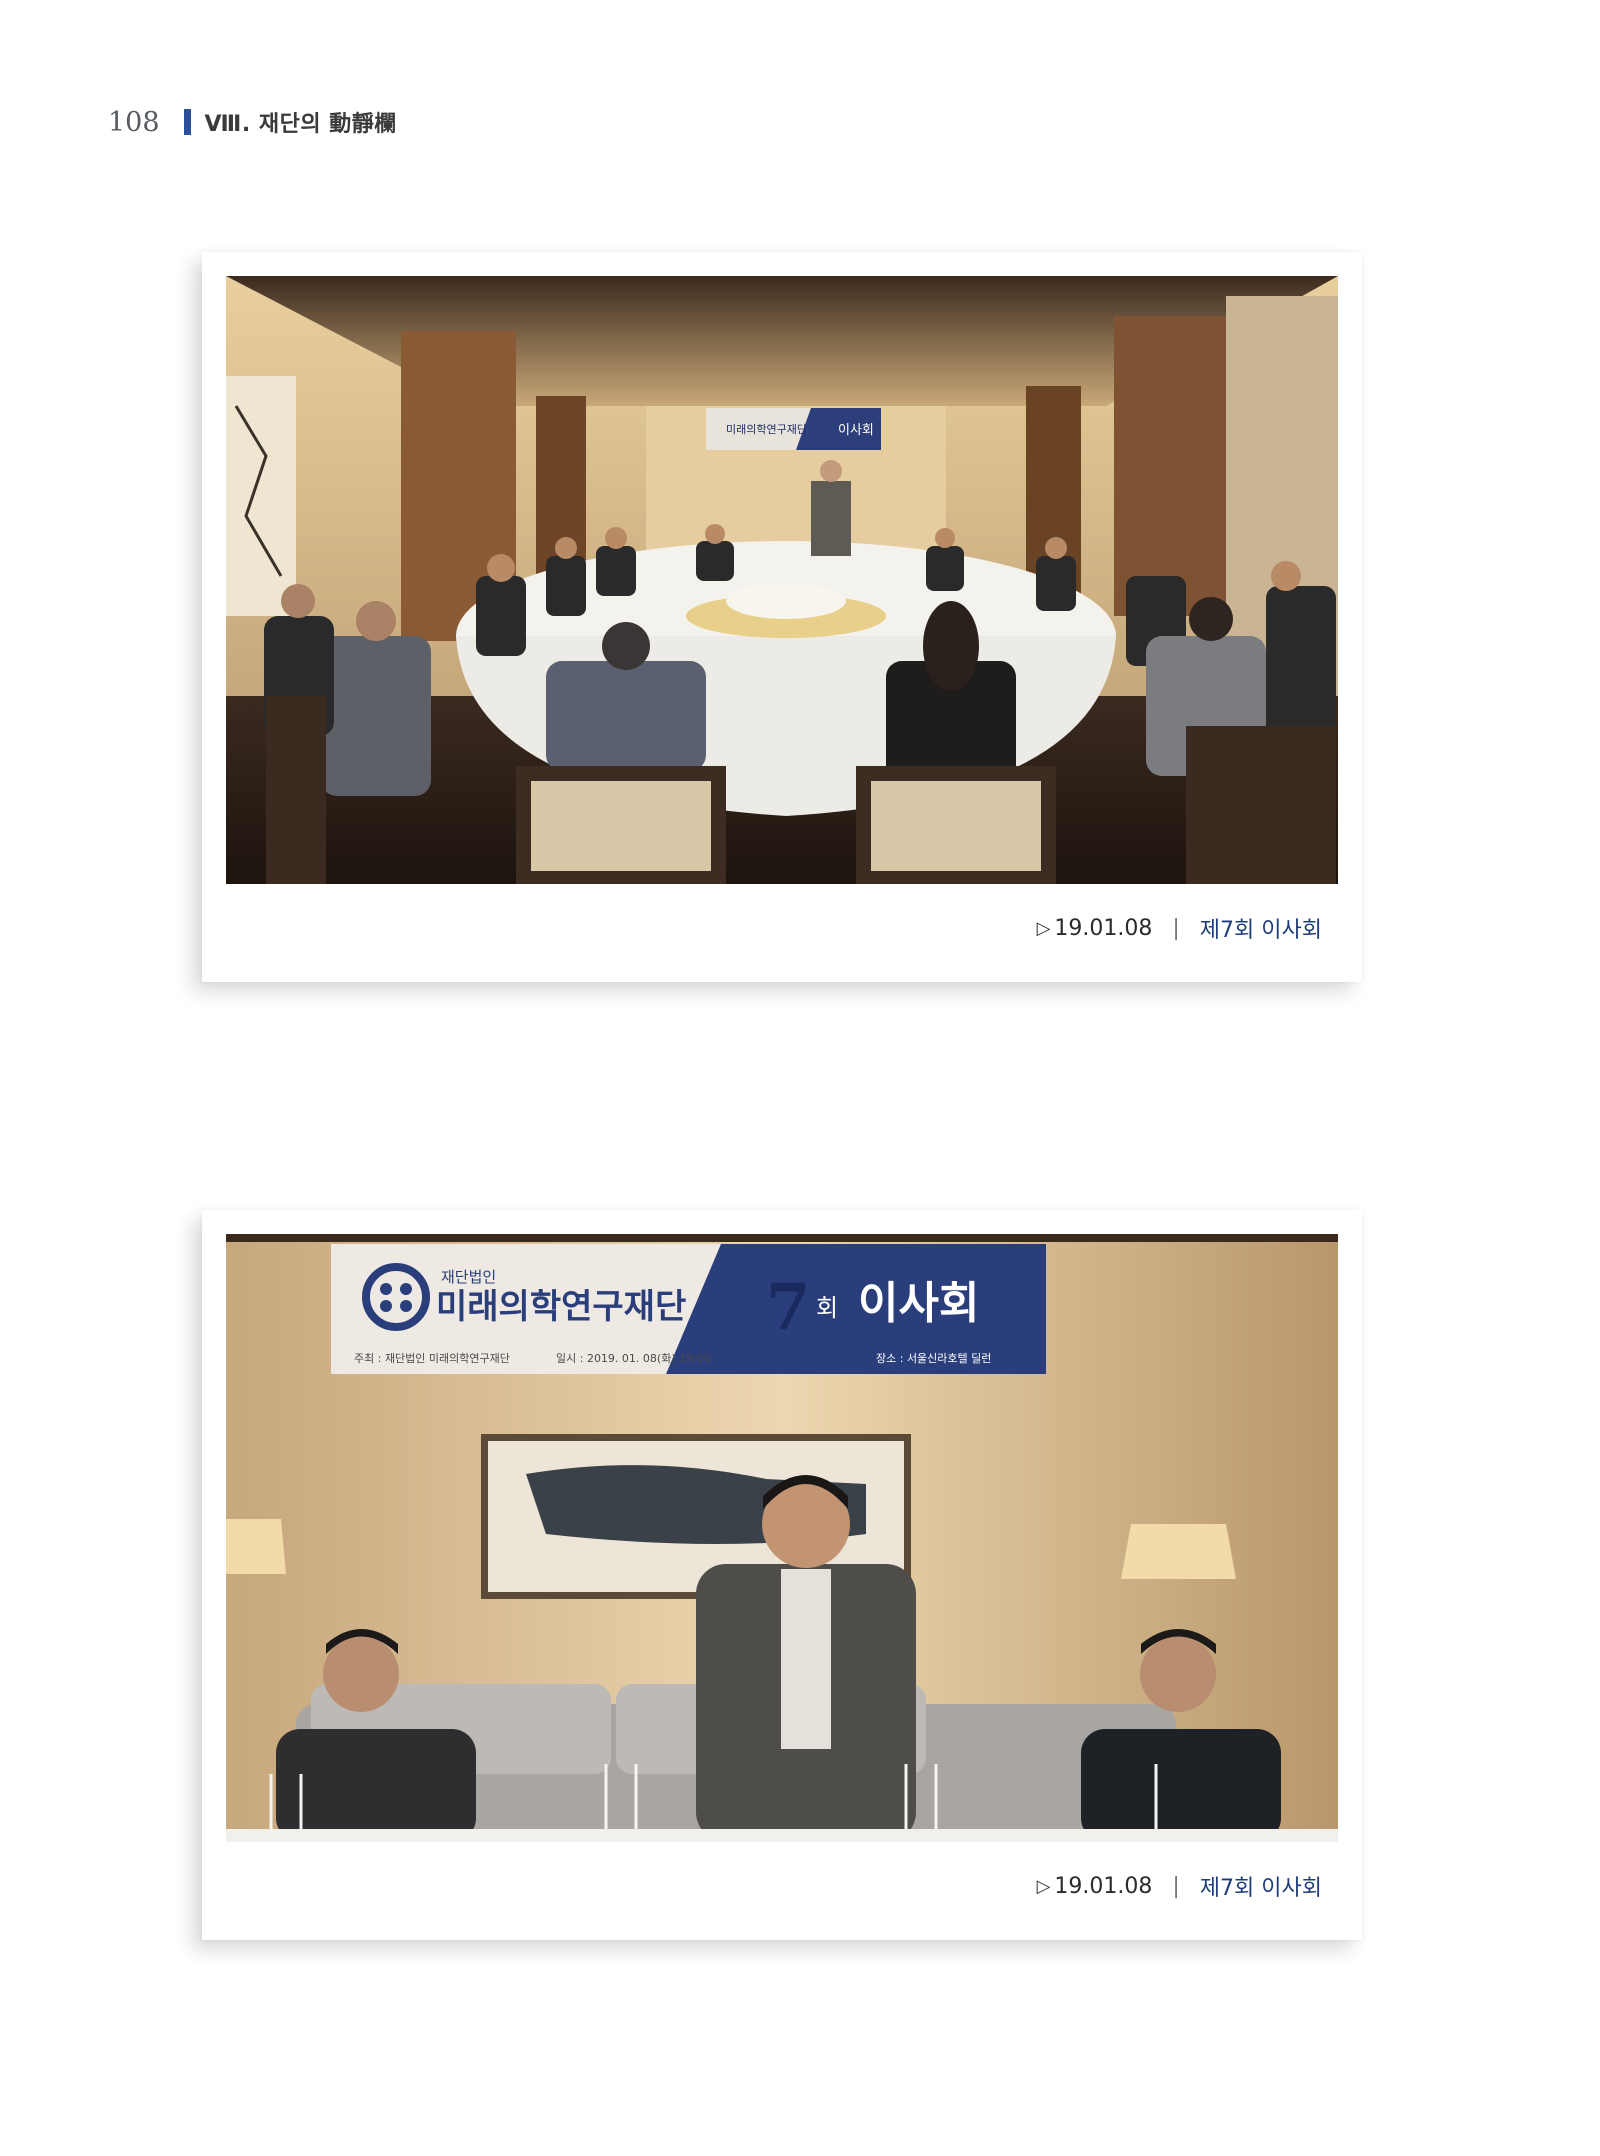 Image resolution: width=1600 pixels, height=2156 pixels. What do you see at coordinates (468, 1277) in the screenshot?
I see `banner-org-small: 재단법인` at bounding box center [468, 1277].